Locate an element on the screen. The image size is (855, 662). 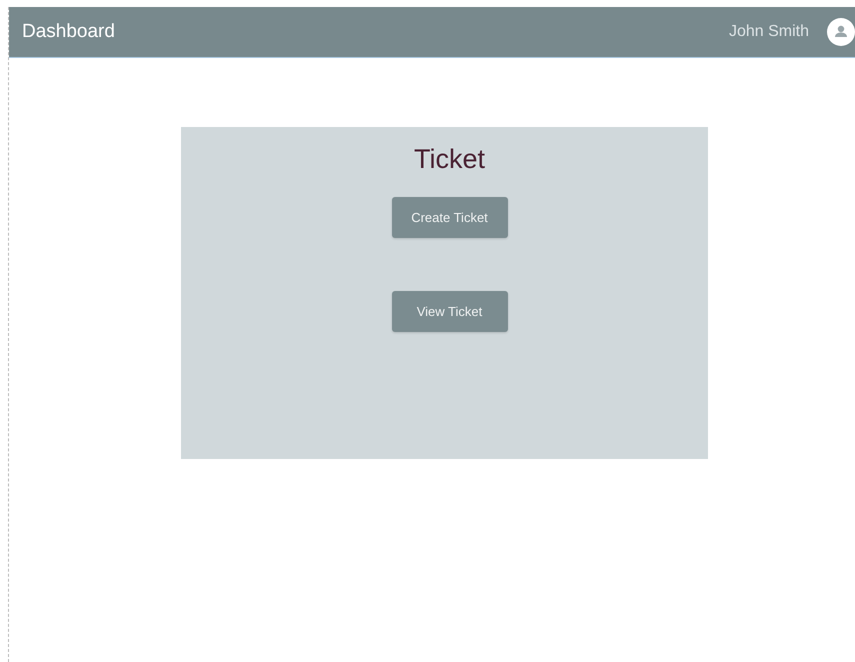
app-title: Dashboard is located at coordinates (68, 32).